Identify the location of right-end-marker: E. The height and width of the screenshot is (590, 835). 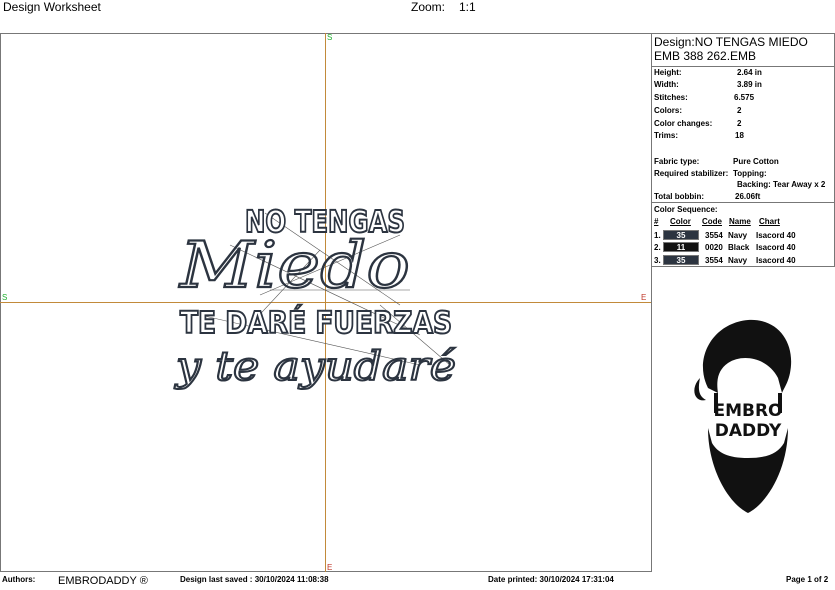
(644, 297).